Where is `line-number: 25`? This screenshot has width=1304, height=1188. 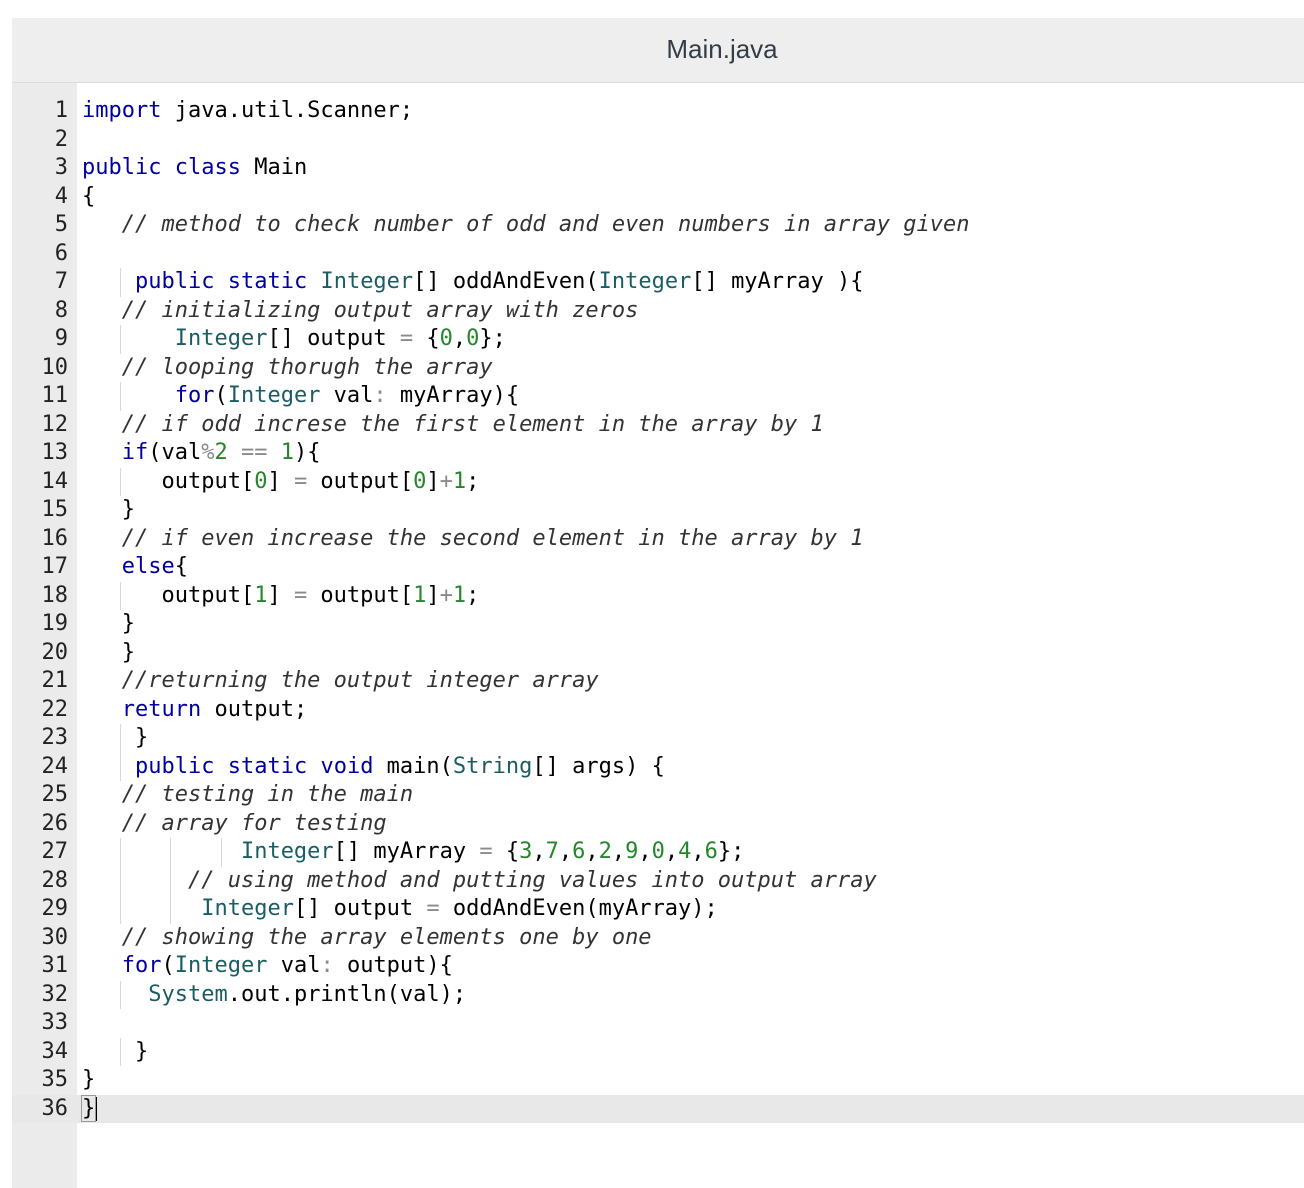
line-number: 25 is located at coordinates (55, 794).